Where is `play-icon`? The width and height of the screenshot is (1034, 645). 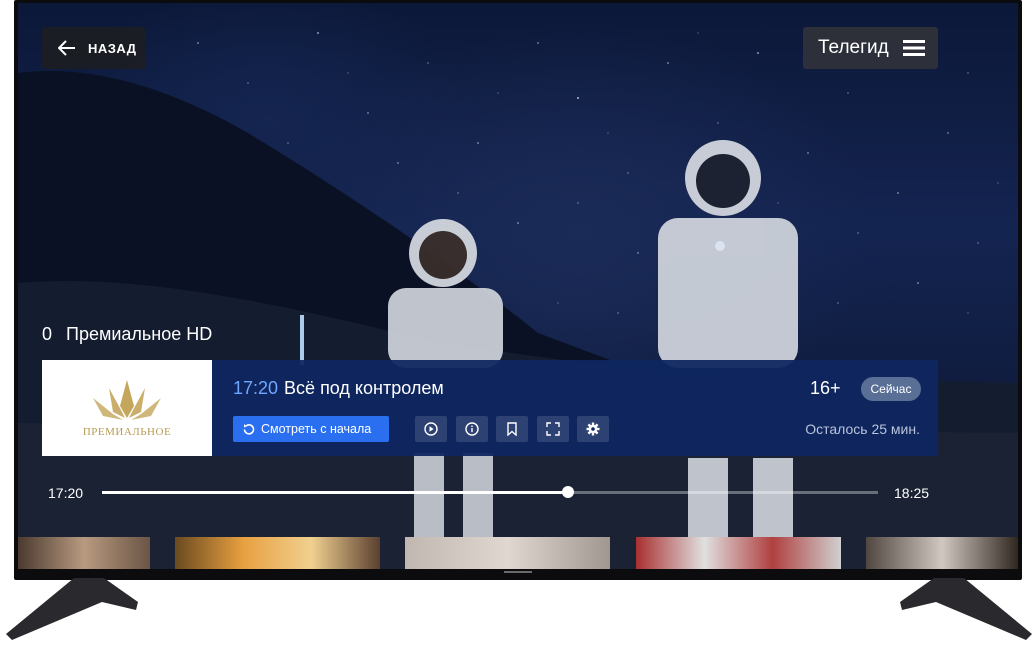 play-icon is located at coordinates (431, 429).